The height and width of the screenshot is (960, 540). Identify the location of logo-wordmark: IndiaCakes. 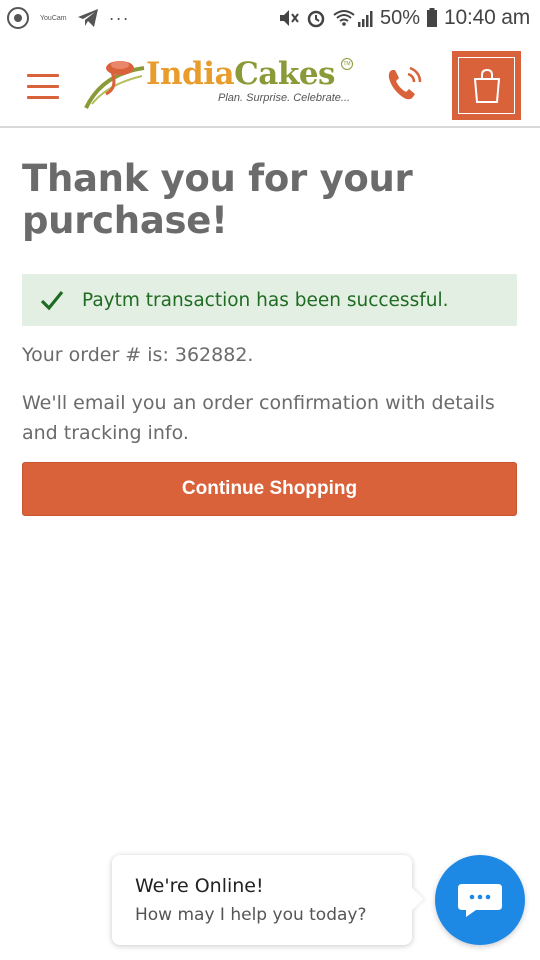
(240, 74).